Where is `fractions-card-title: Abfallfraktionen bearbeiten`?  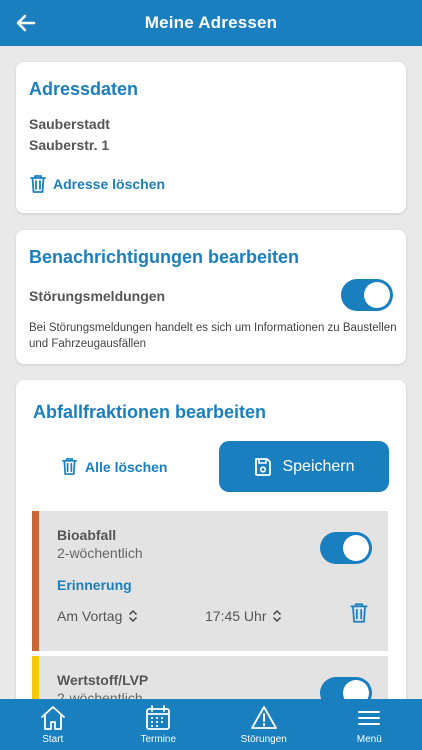
fractions-card-title: Abfallfraktionen bearbeiten is located at coordinates (150, 412).